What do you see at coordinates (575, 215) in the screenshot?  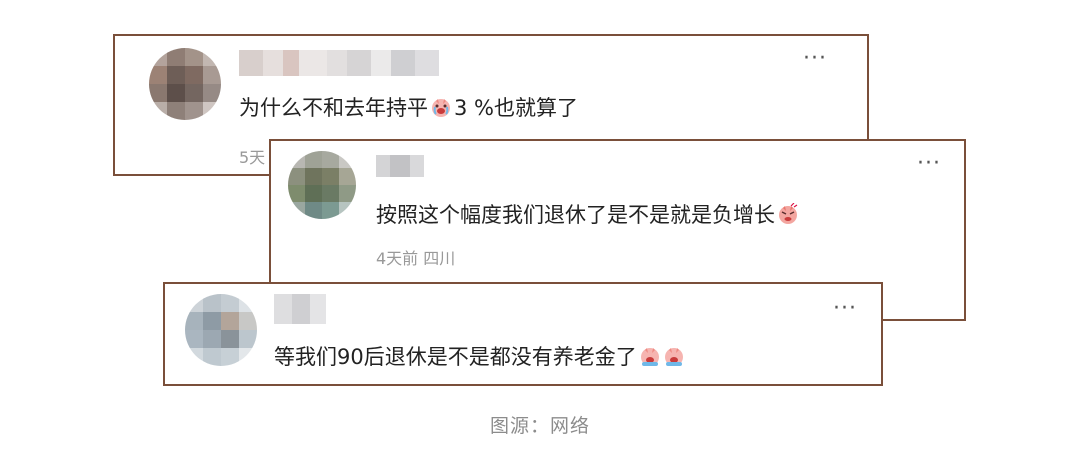 I see `comment-text-part: 按照这个幅度我们退休了是不是就是负增长` at bounding box center [575, 215].